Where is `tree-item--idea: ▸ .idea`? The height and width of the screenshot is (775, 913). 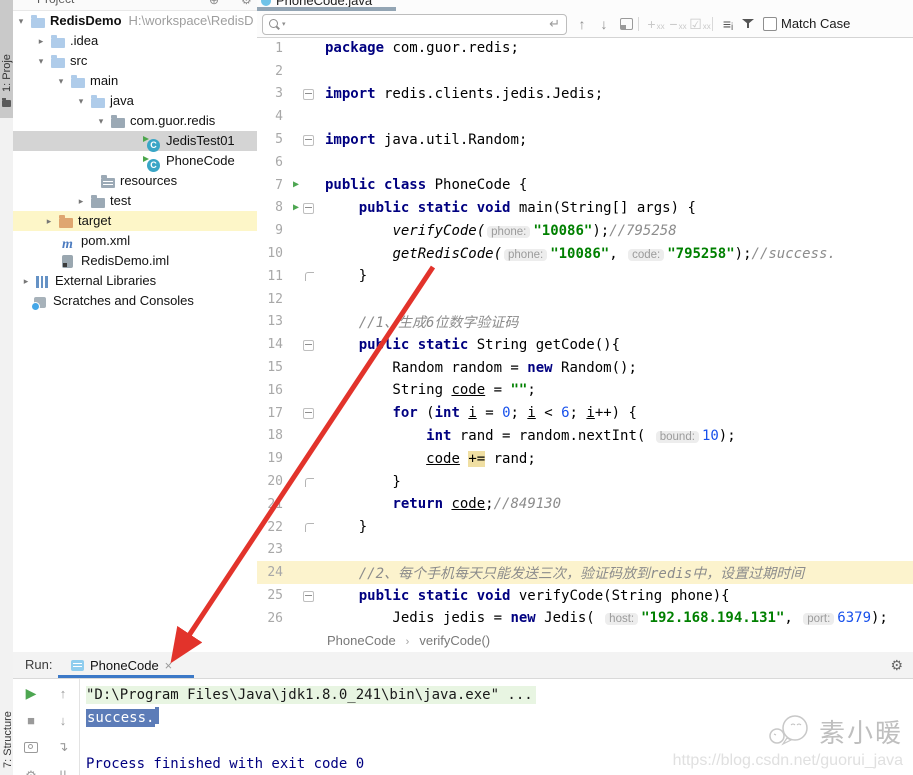 tree-item--idea: ▸ .idea is located at coordinates (135, 41).